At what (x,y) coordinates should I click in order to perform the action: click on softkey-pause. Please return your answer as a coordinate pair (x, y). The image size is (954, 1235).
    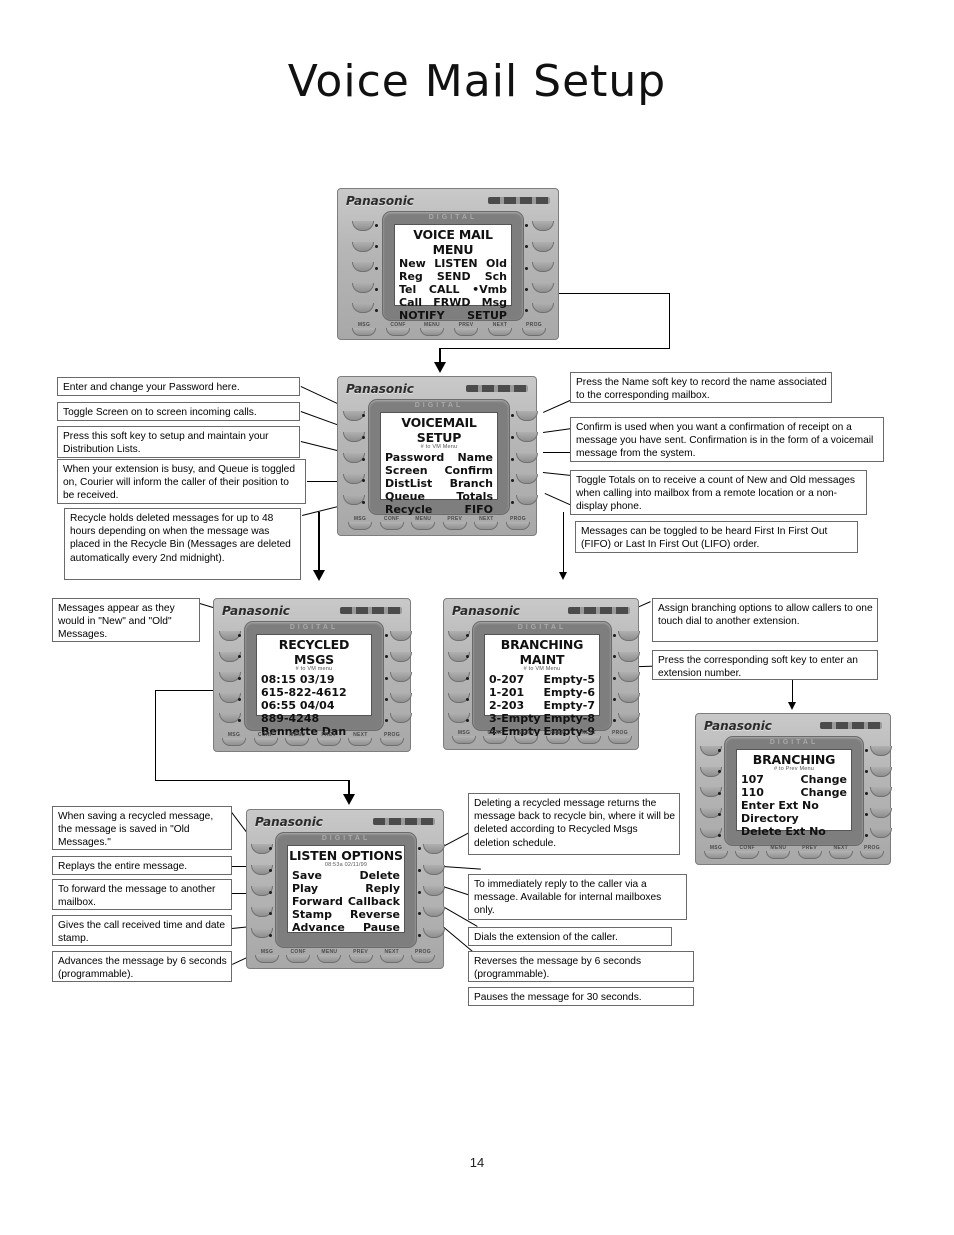
    Looking at the image, I should click on (434, 933).